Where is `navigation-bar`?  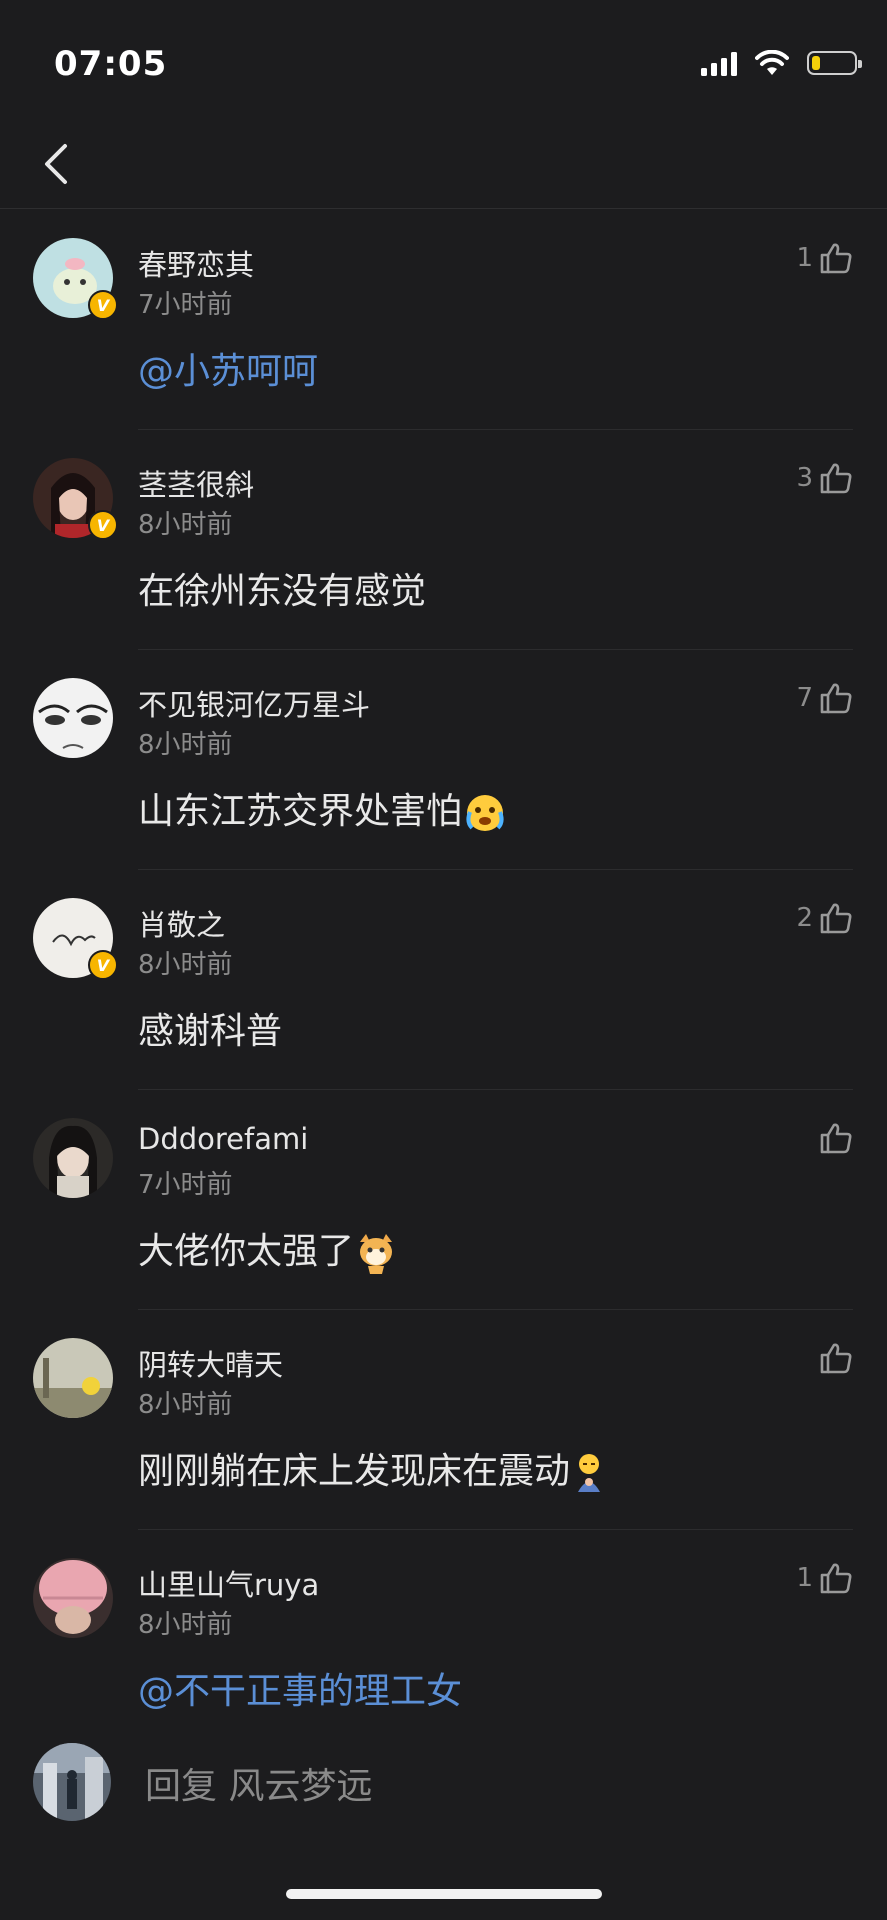 navigation-bar is located at coordinates (443, 164).